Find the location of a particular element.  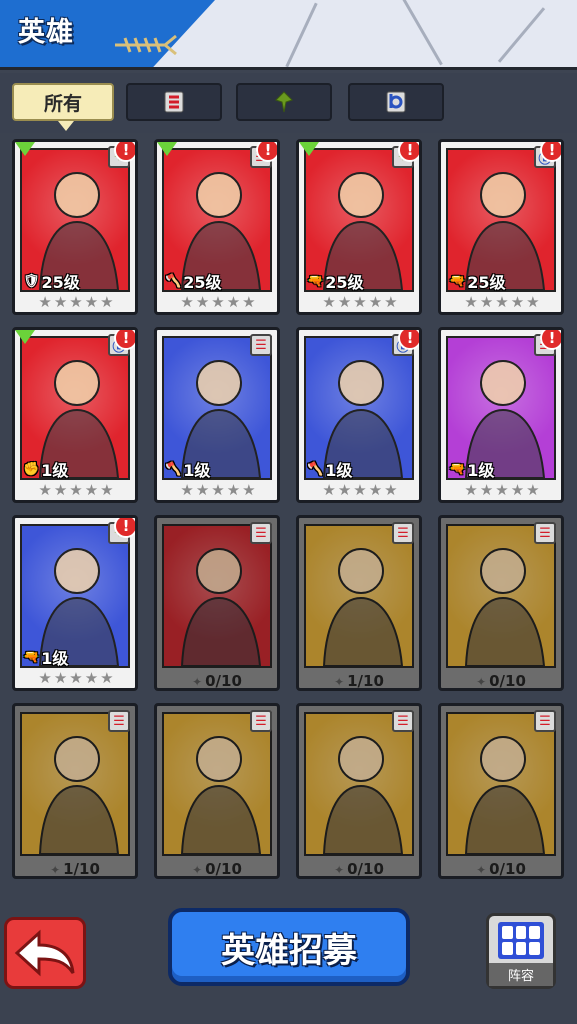

bottom-bar: 英雄招募 阵容 is located at coordinates (288, 958).